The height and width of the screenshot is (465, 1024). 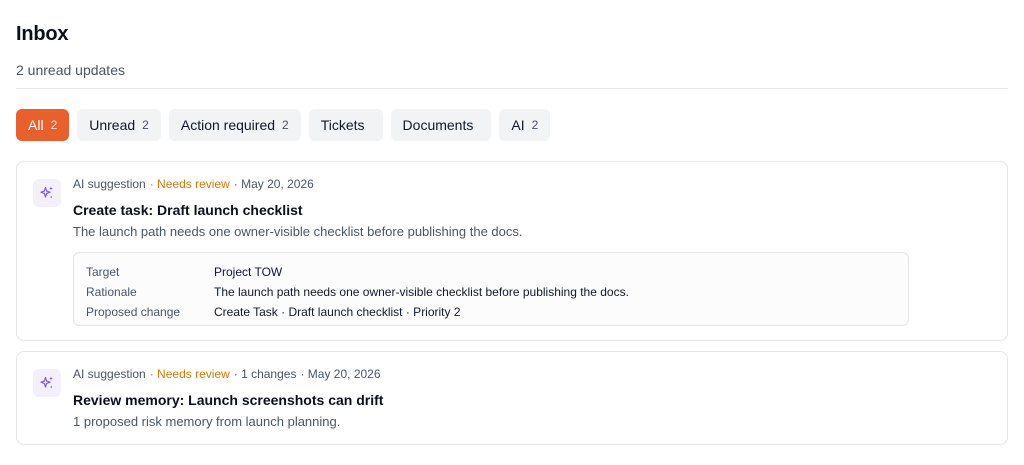 I want to click on tab-label: Unread, so click(x=112, y=125).